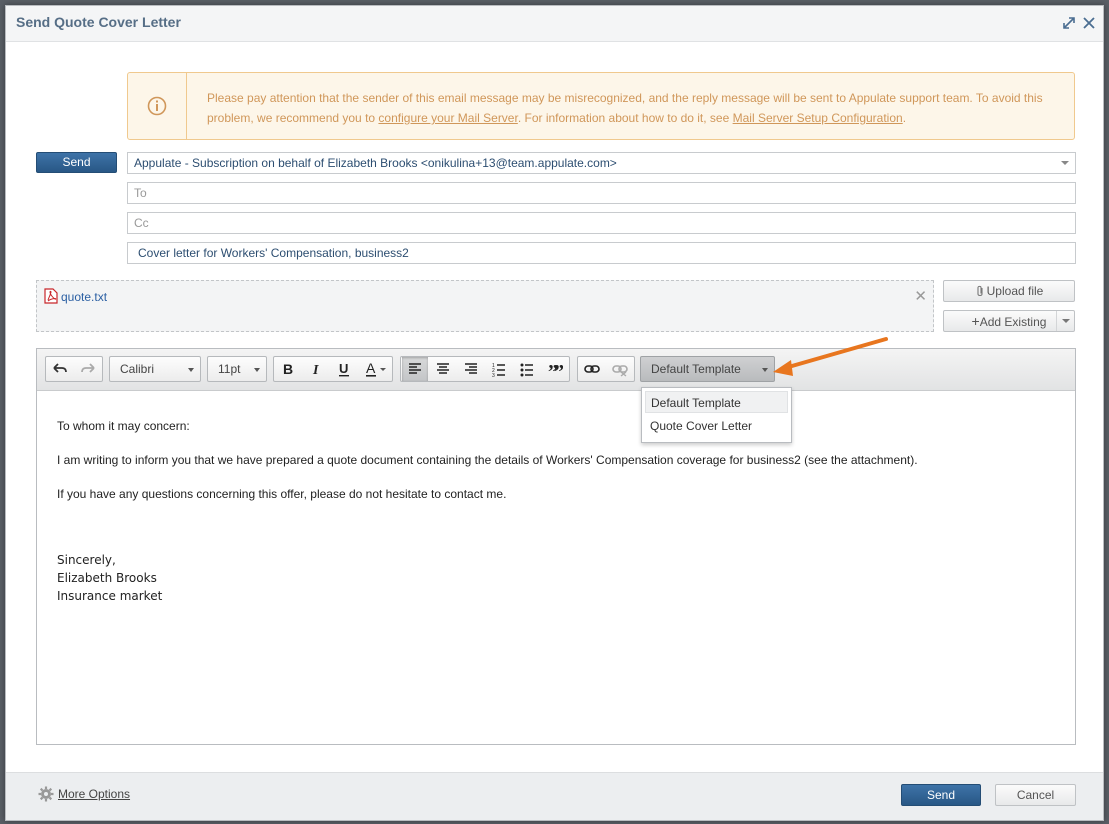  Describe the element at coordinates (716, 402) in the screenshot. I see `template-option-default: Default Template` at that location.